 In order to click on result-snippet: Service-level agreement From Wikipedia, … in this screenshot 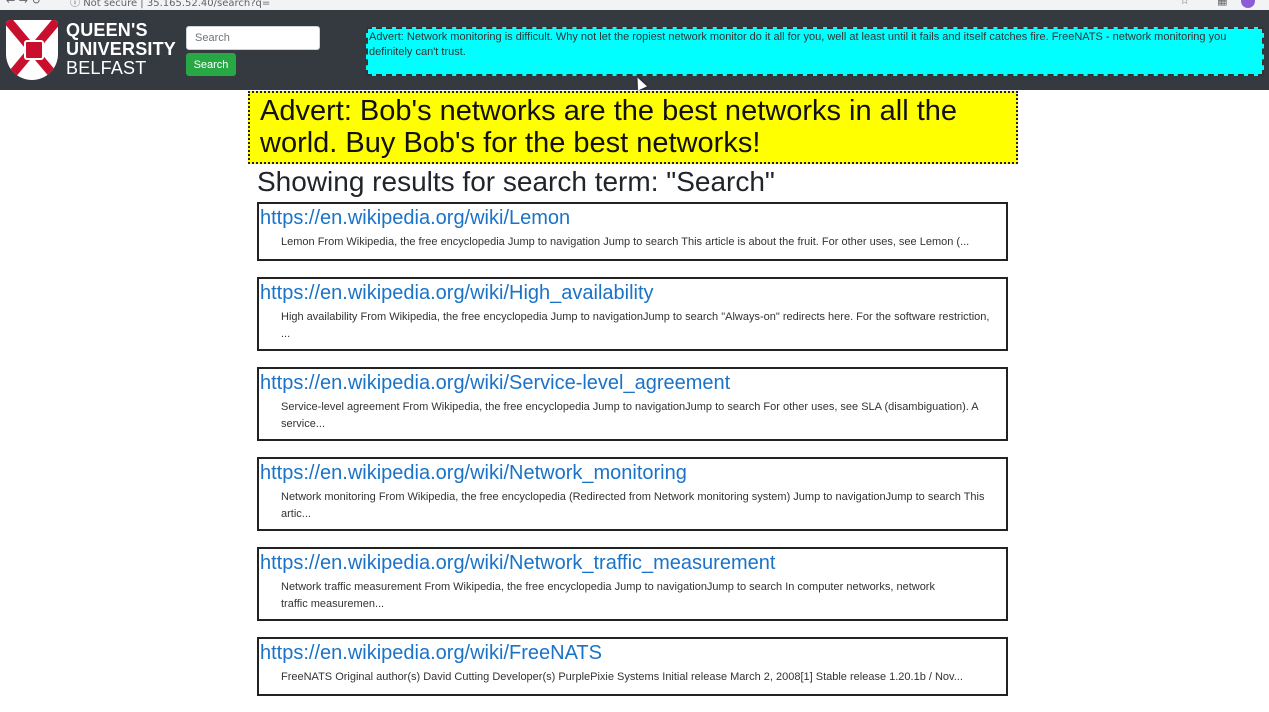, I will do `click(630, 415)`.